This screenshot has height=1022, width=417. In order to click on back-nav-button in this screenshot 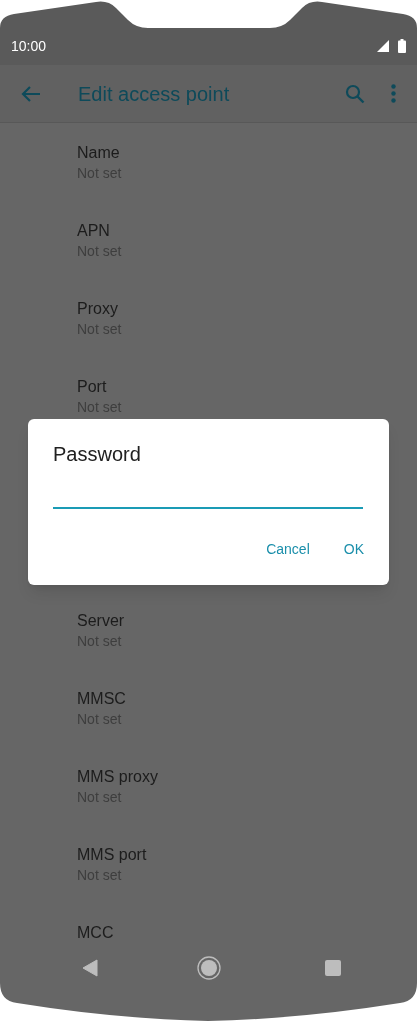, I will do `click(90, 968)`.